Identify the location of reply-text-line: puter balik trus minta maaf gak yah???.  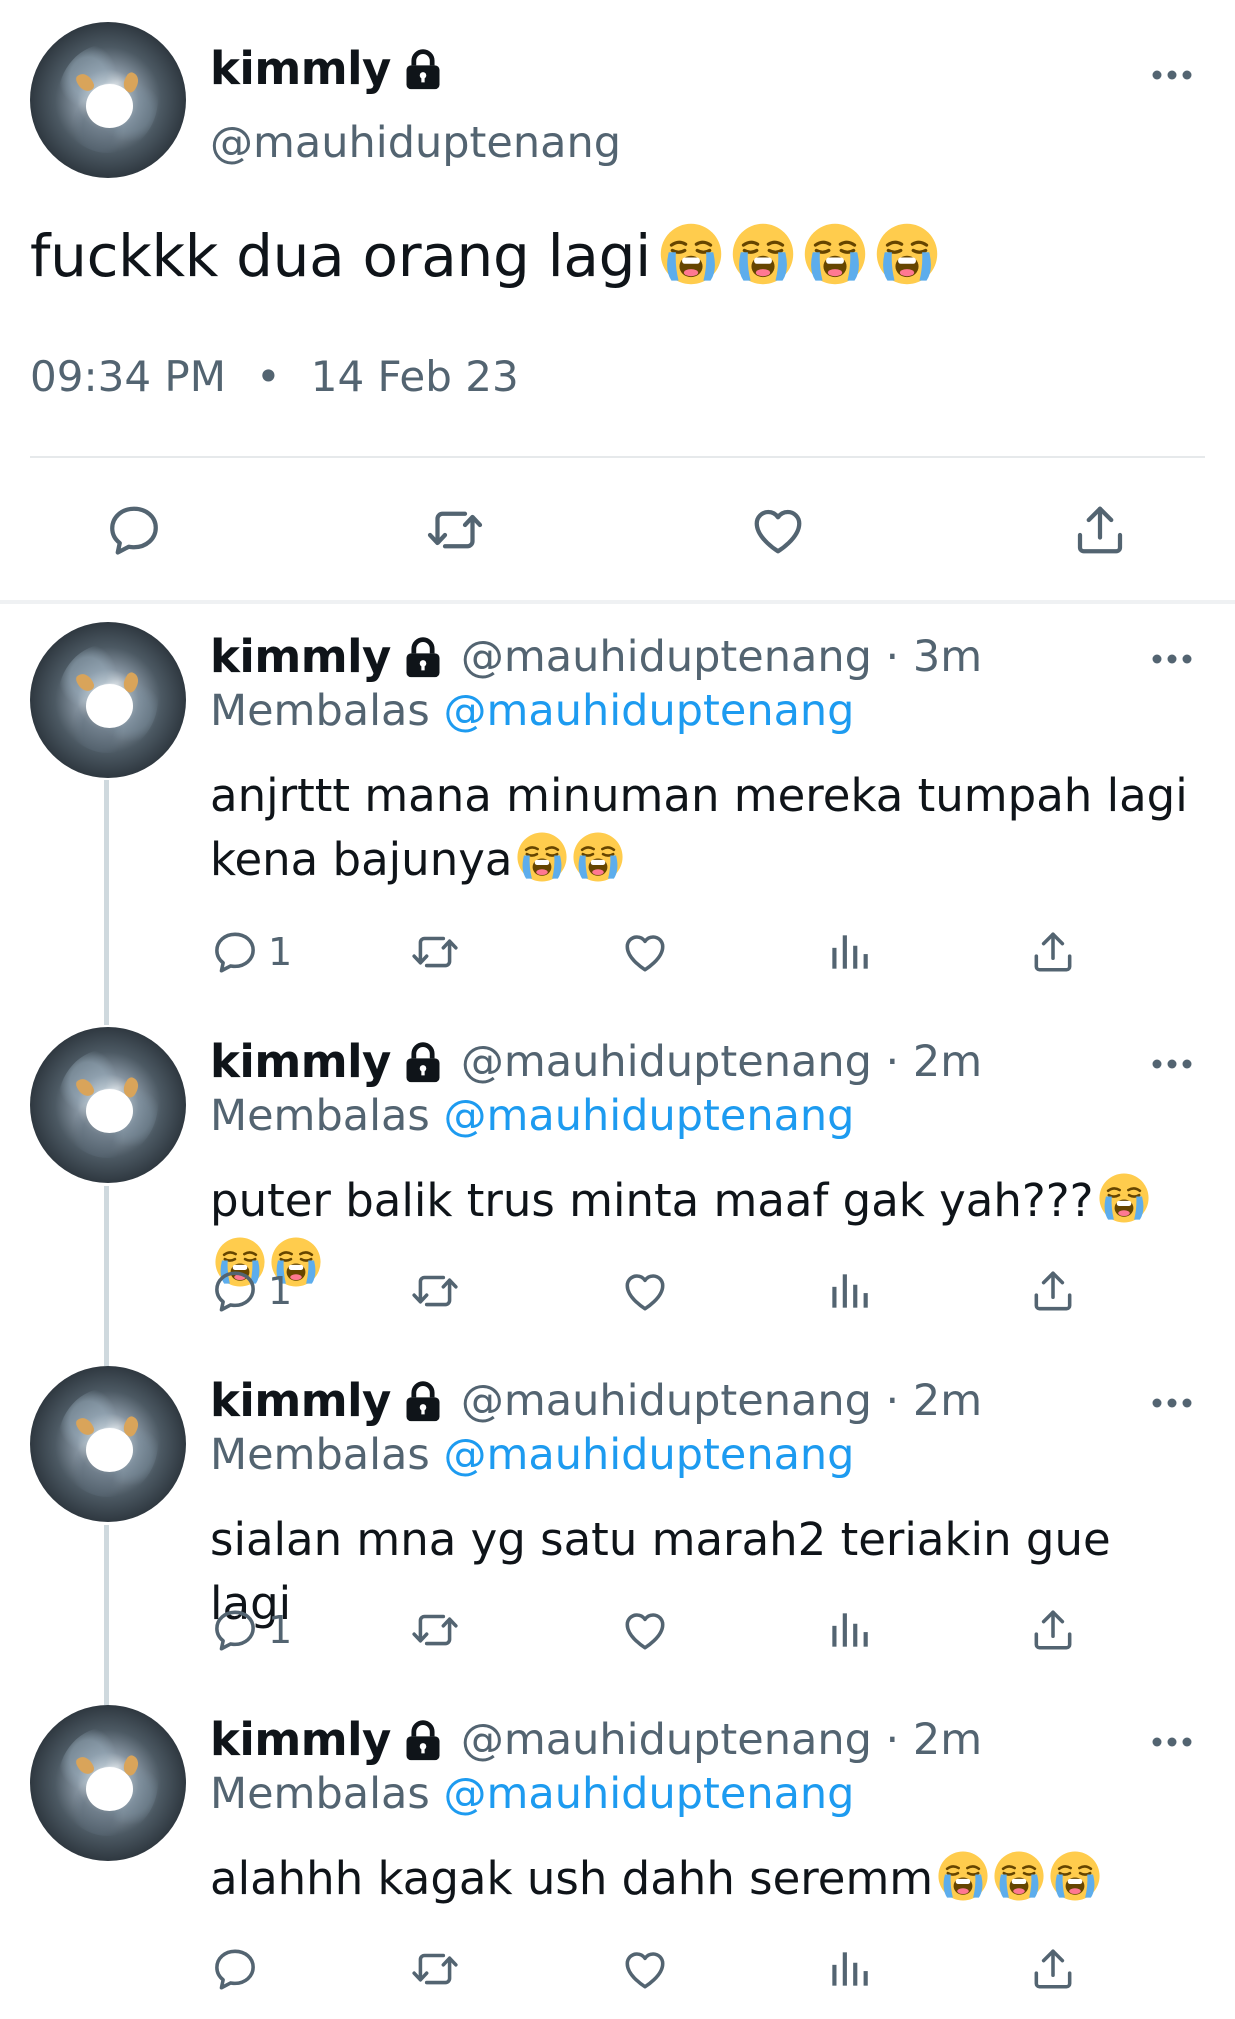
(652, 1200).